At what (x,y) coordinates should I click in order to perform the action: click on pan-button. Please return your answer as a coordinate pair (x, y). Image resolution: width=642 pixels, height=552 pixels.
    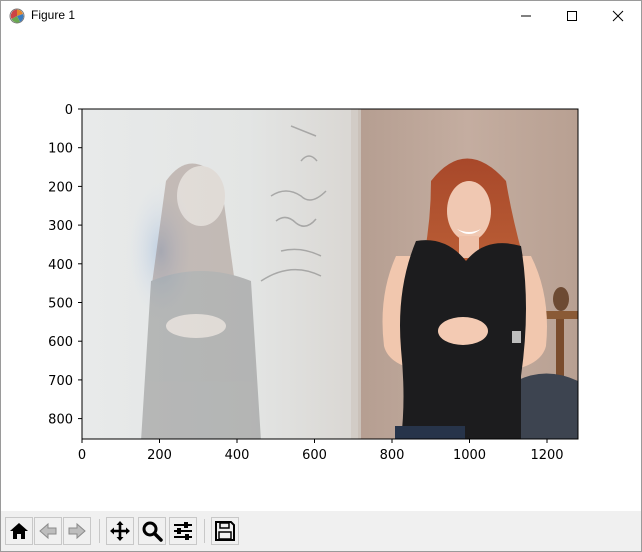
    Looking at the image, I should click on (120, 531).